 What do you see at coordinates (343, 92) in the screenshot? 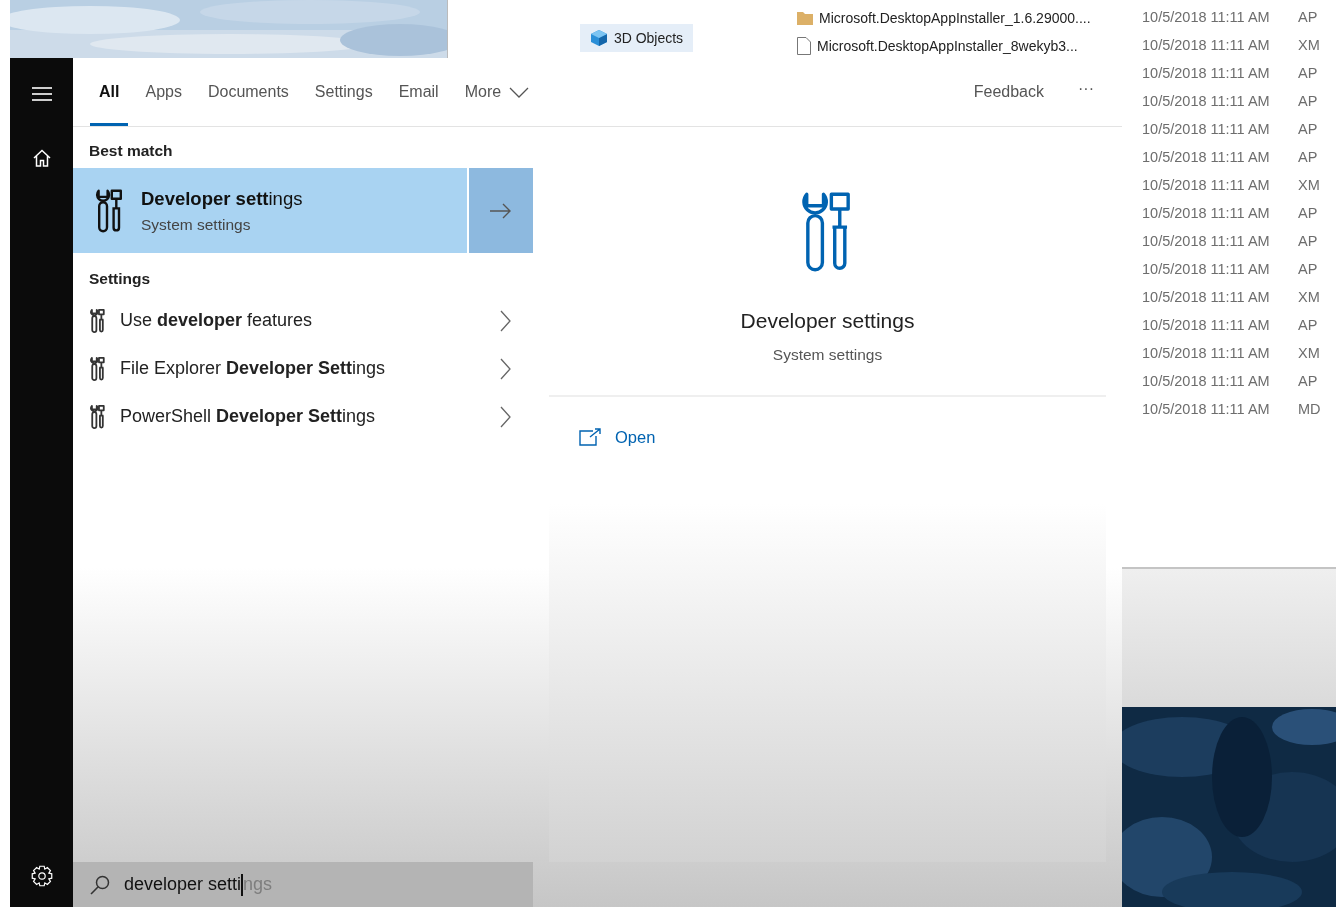
I see `tab: Settings` at bounding box center [343, 92].